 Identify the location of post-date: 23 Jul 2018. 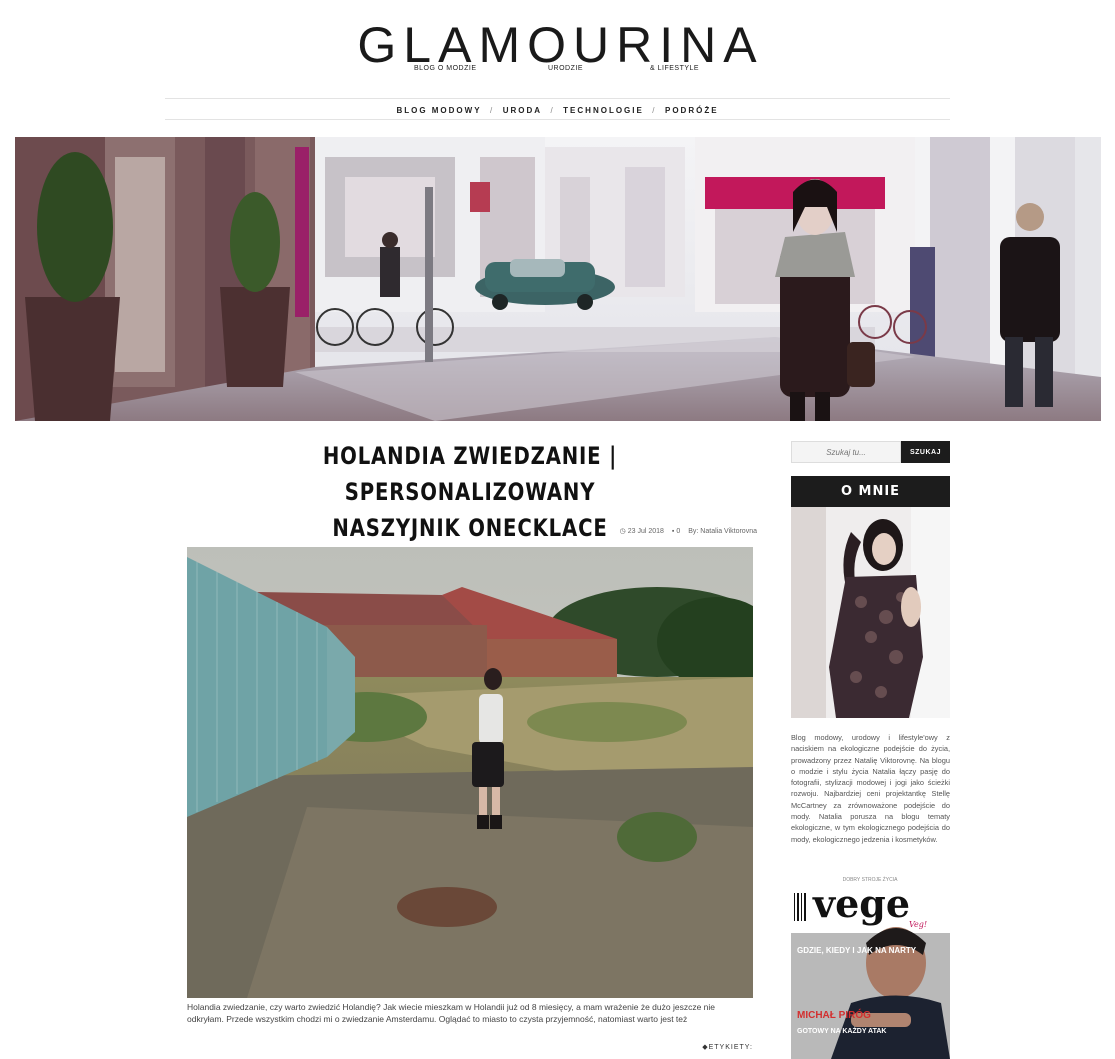
(645, 531).